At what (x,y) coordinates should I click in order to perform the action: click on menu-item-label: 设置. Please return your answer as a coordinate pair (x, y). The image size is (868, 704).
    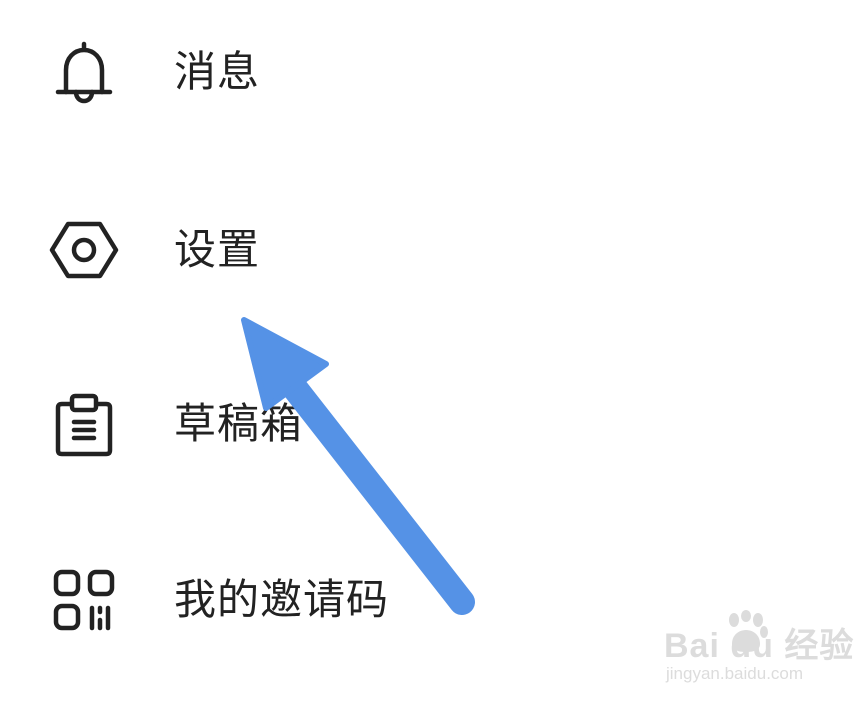
    Looking at the image, I should click on (217, 249).